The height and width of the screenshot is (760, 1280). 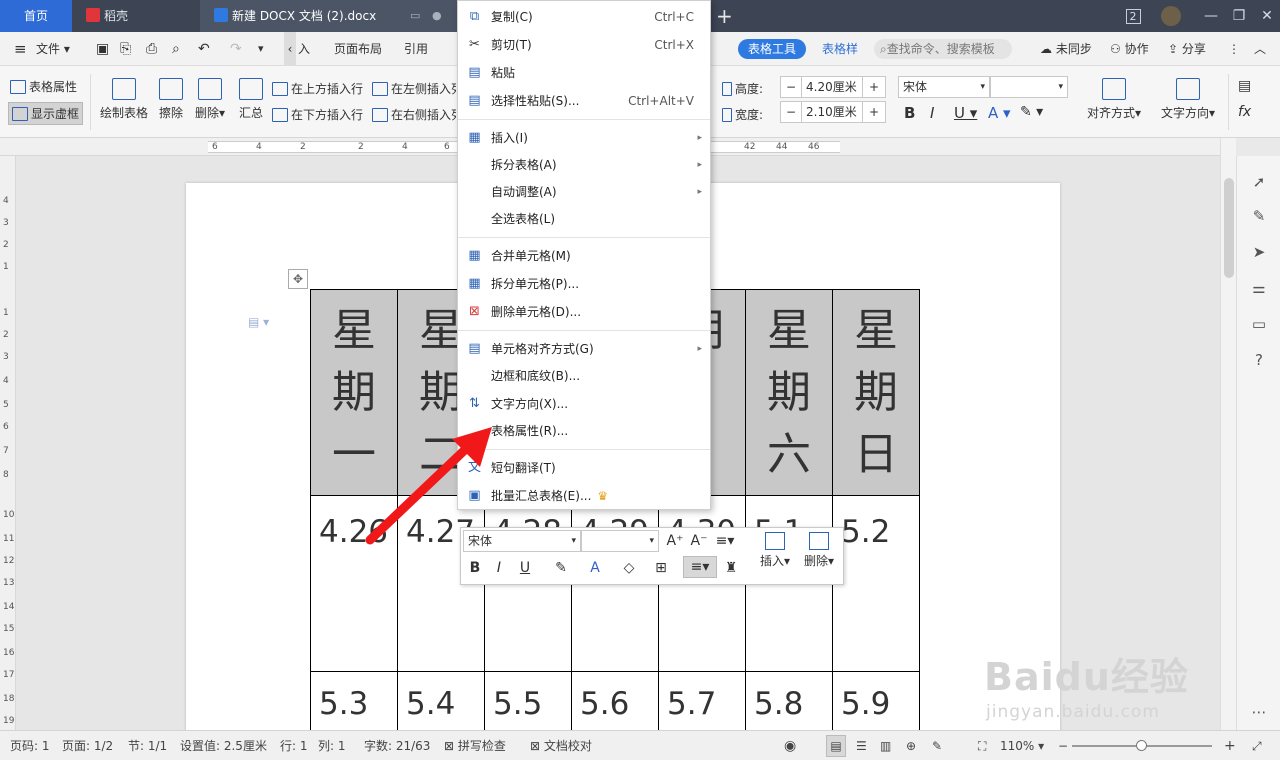 I want to click on formula-icon: ▤, so click(x=1244, y=86).